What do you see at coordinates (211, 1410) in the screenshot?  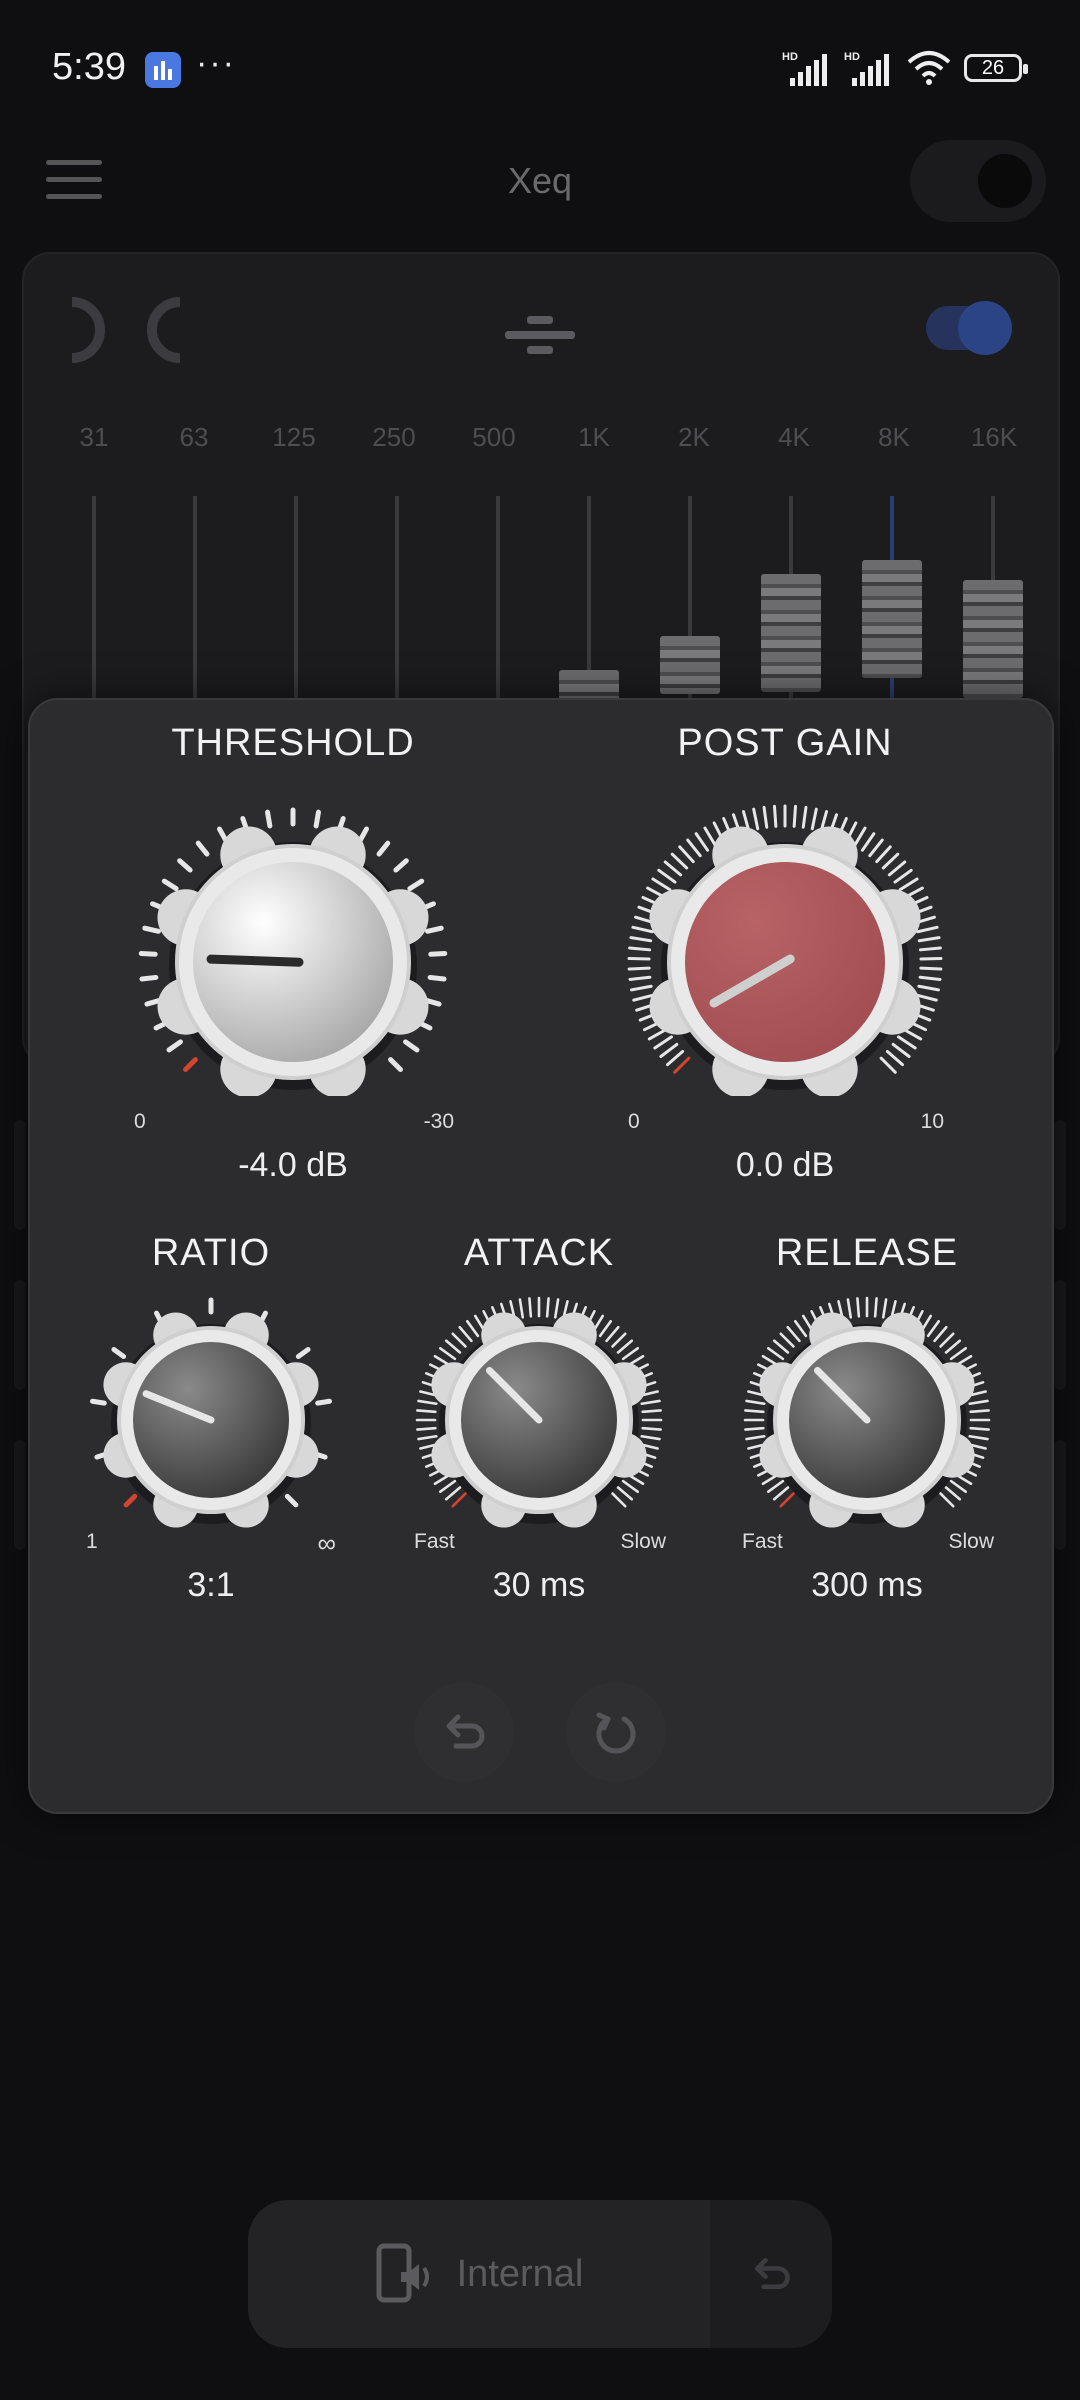 I see `ratio-knob` at bounding box center [211, 1410].